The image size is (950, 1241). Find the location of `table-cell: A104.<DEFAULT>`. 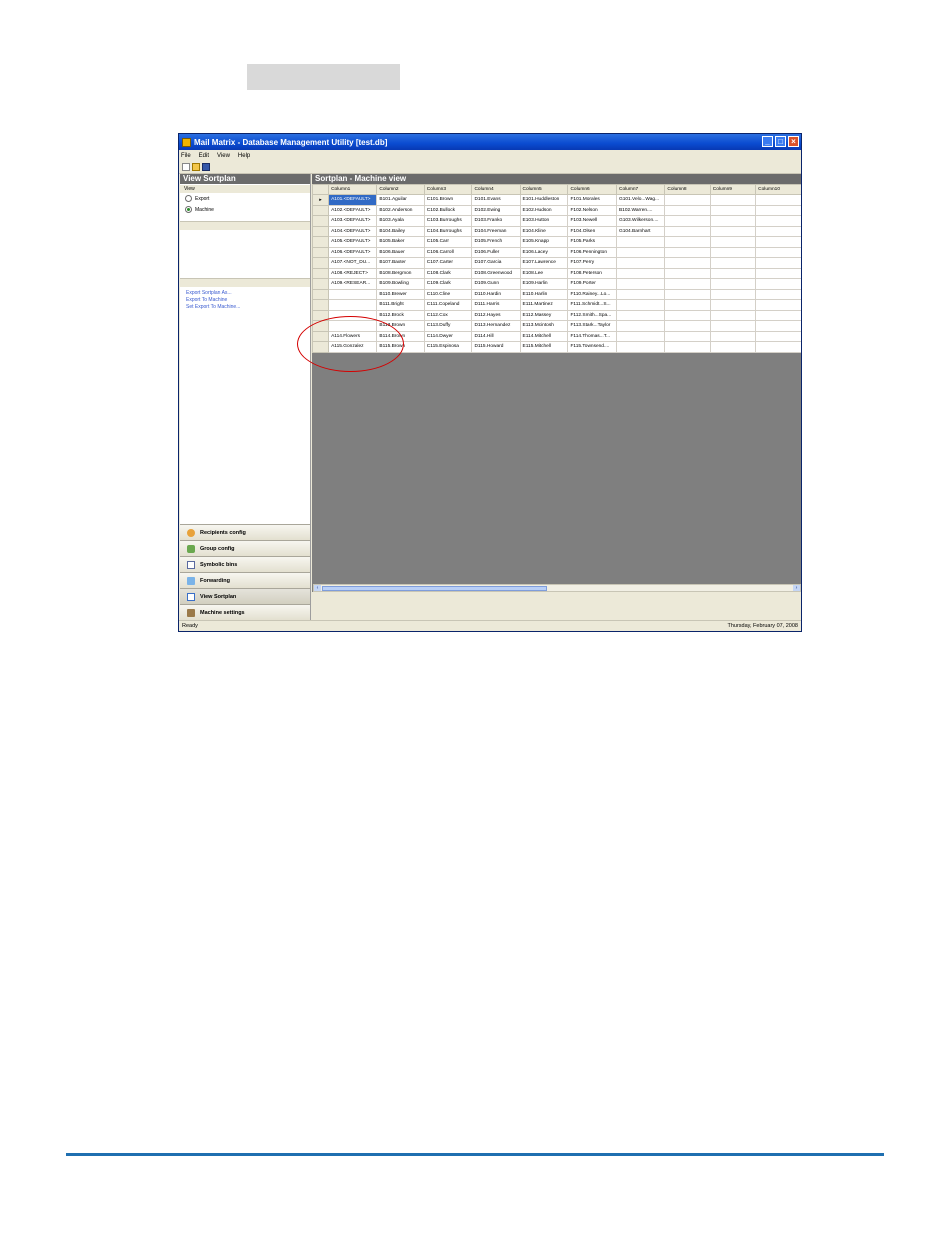

table-cell: A104.<DEFAULT> is located at coordinates (353, 231).